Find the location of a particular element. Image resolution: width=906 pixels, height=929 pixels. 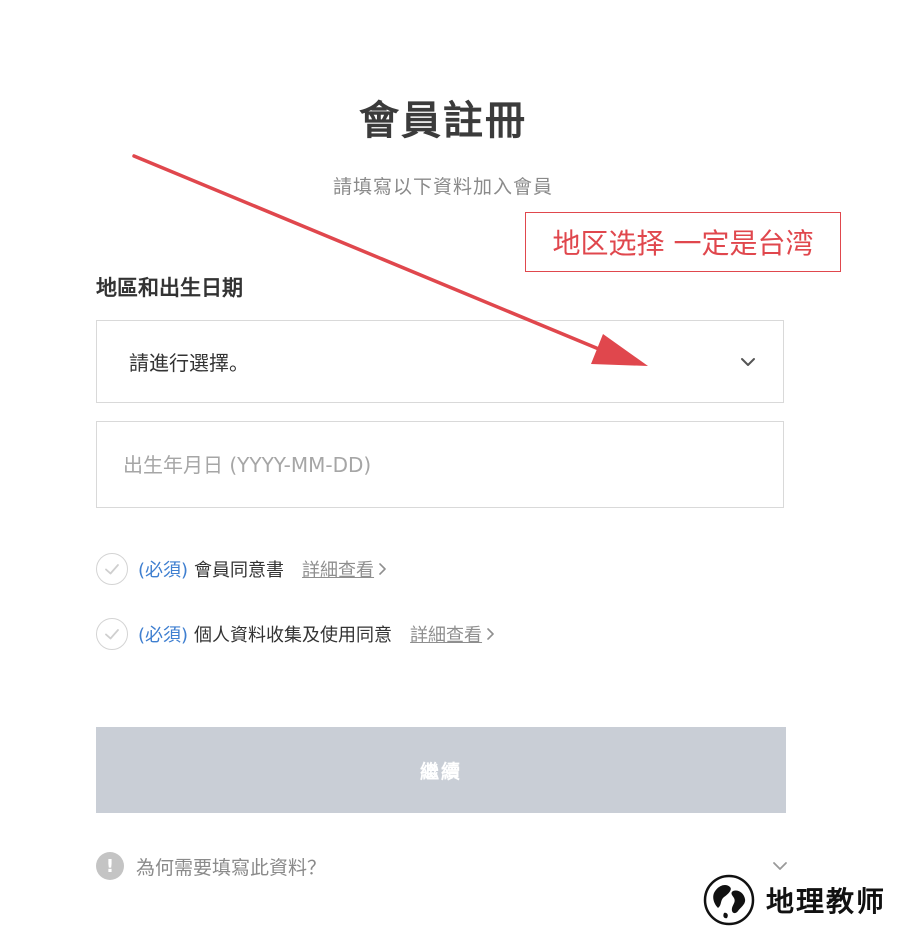

chevron-down-icon is located at coordinates (748, 361).